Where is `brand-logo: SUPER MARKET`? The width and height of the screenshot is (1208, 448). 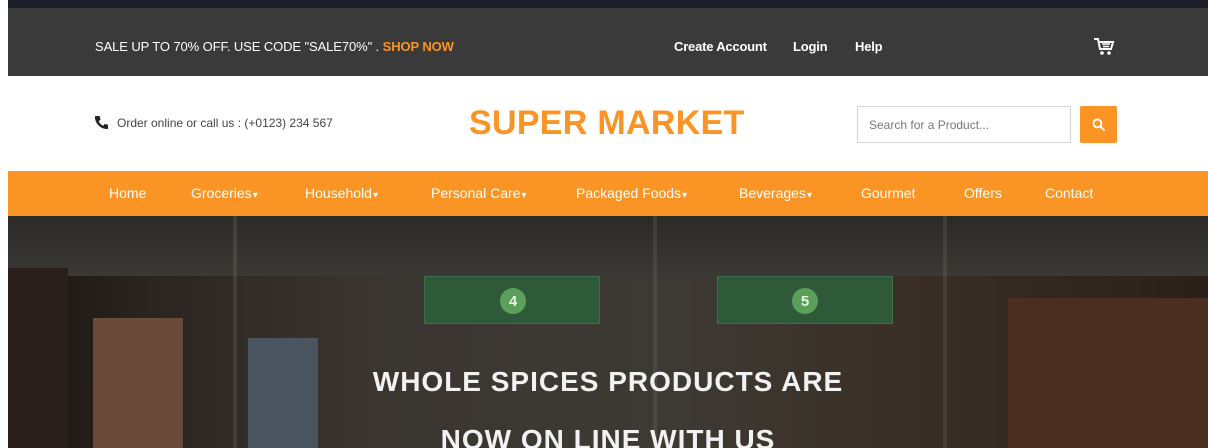
brand-logo: SUPER MARKET is located at coordinates (607, 123).